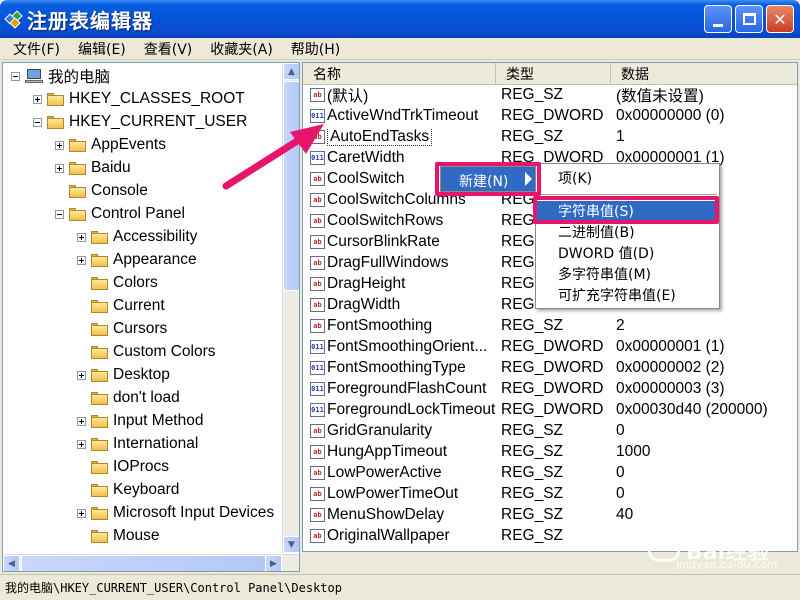 Image resolution: width=800 pixels, height=600 pixels. What do you see at coordinates (128, 490) in the screenshot?
I see `tree-node: Keyboard` at bounding box center [128, 490].